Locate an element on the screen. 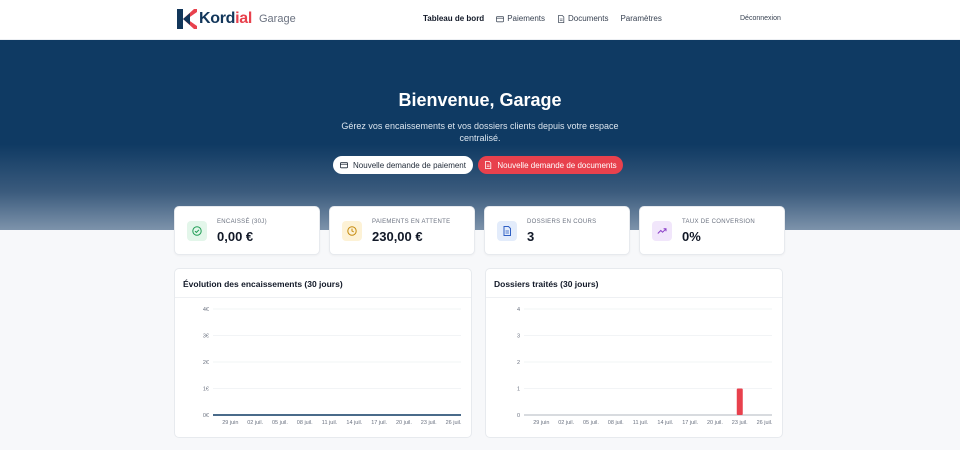  kordial-logo: Kordial is located at coordinates (214, 19).